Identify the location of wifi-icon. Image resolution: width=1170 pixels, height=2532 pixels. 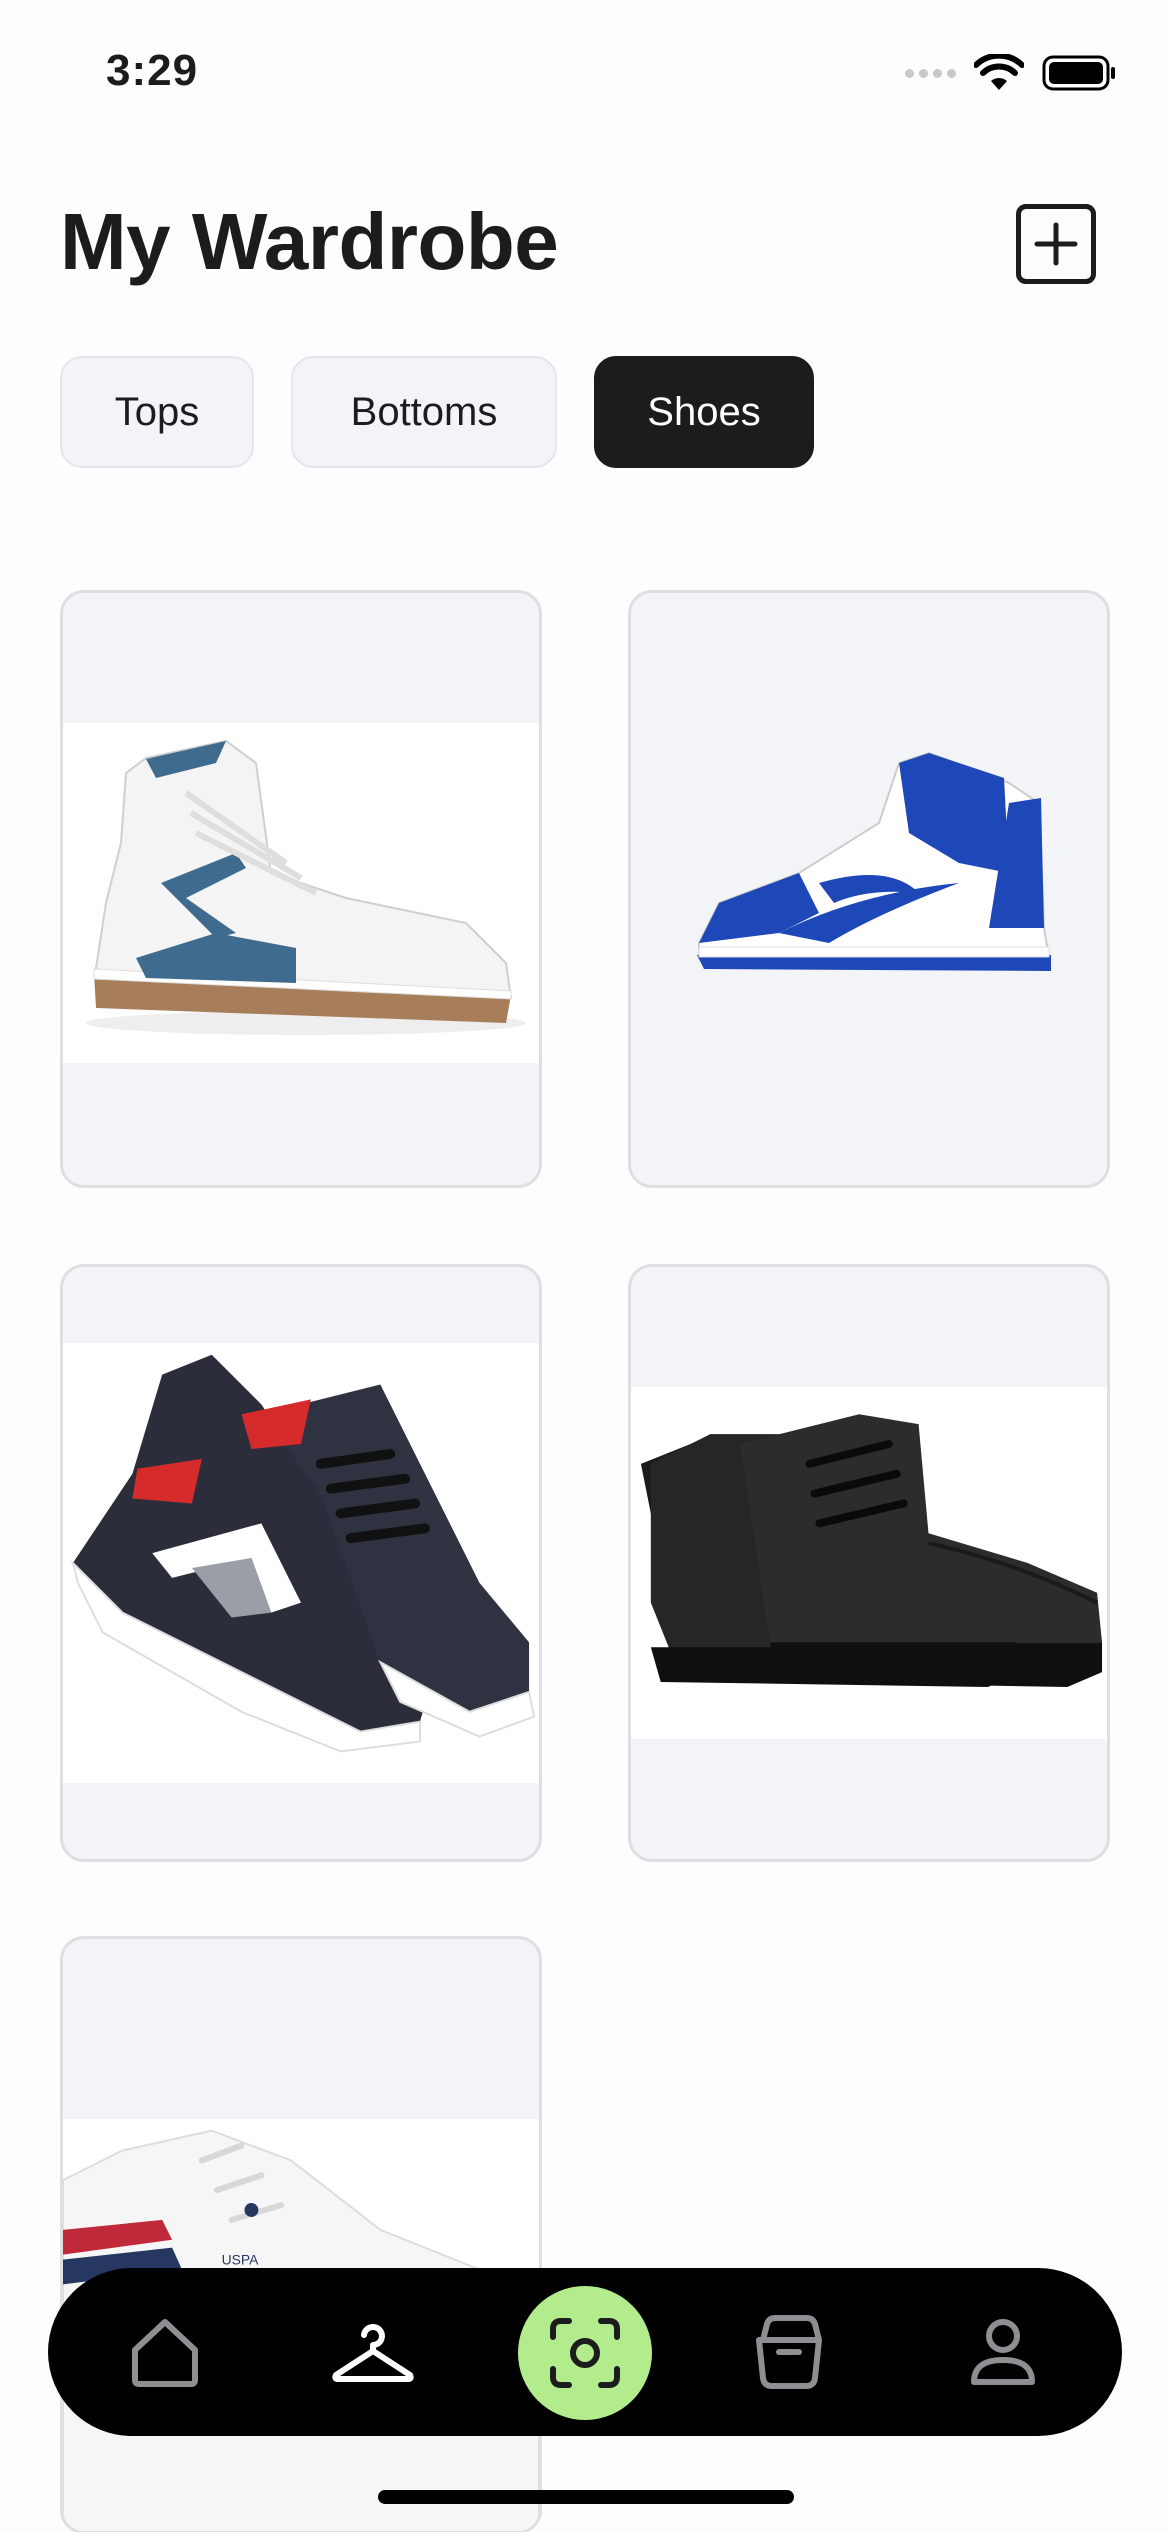
(999, 72).